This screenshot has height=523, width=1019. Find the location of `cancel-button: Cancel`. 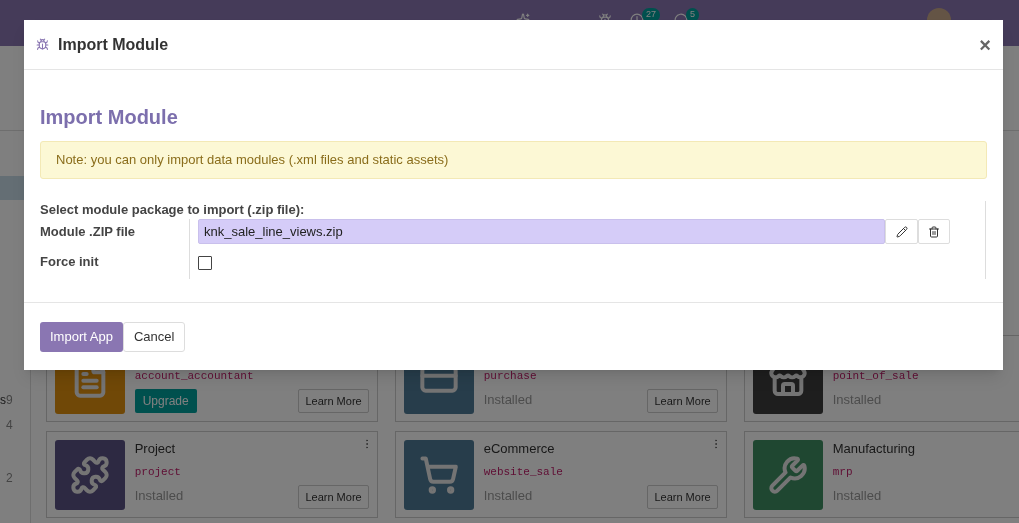

cancel-button: Cancel is located at coordinates (154, 336).